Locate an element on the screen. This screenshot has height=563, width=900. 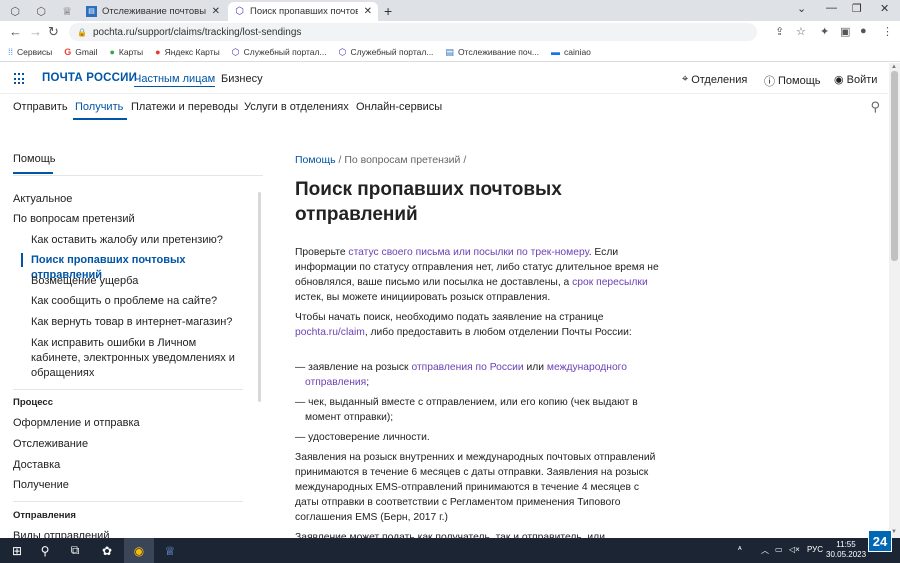
forward-icon: → is located at coordinates (35, 31).